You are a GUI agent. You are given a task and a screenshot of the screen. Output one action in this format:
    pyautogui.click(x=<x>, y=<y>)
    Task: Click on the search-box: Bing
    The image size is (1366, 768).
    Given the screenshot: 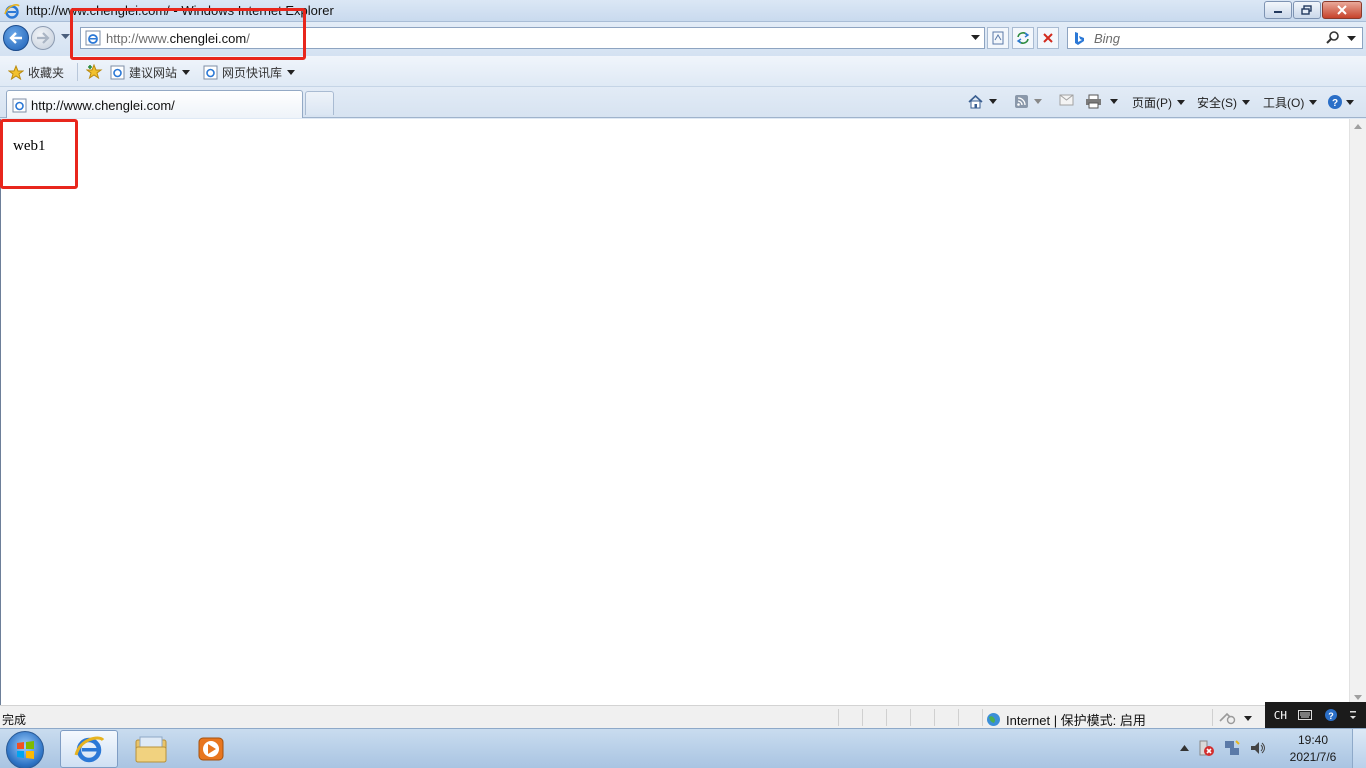 What is the action you would take?
    pyautogui.click(x=1215, y=38)
    